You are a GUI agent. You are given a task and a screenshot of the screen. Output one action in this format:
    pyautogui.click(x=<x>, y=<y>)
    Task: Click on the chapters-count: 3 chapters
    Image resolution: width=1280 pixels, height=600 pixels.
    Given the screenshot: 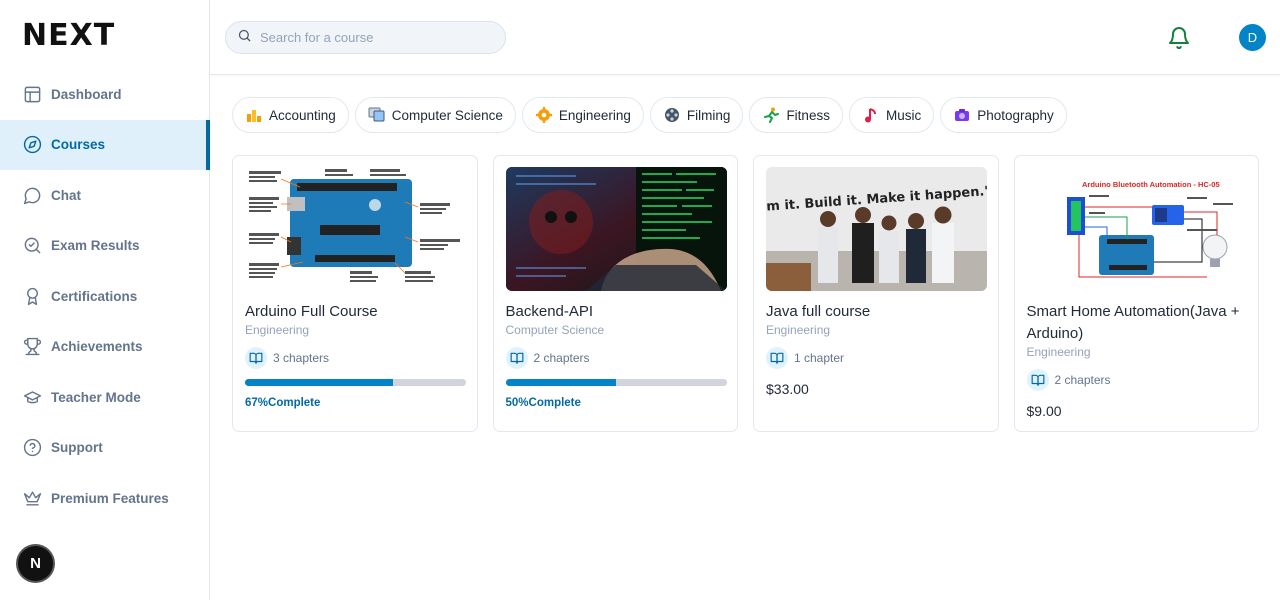 What is the action you would take?
    pyautogui.click(x=301, y=358)
    